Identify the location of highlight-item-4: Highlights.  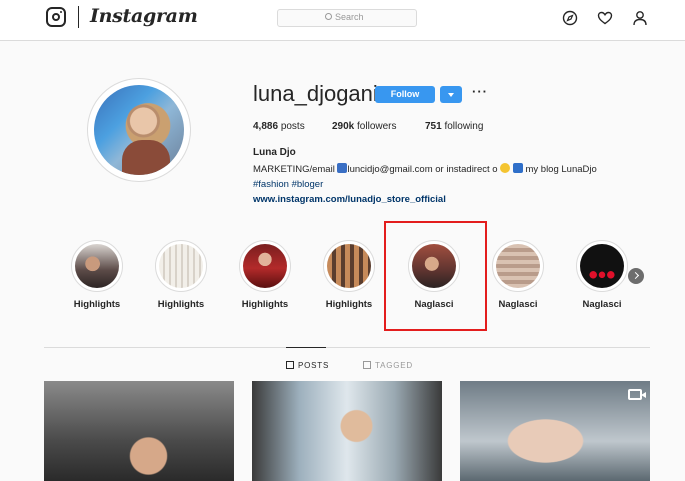
(349, 275).